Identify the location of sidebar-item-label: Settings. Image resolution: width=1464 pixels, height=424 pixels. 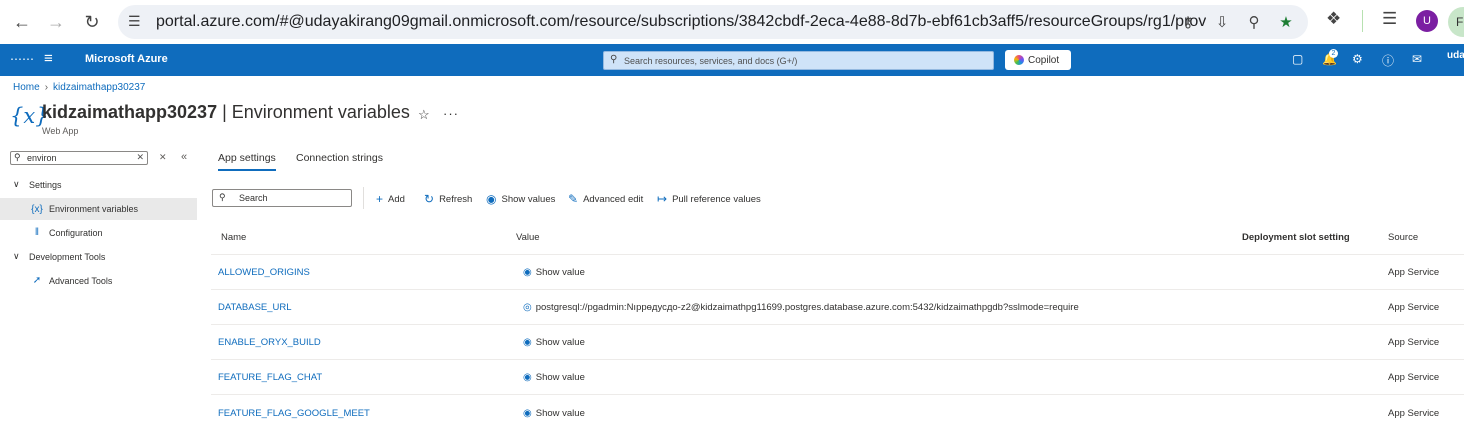
(45, 184).